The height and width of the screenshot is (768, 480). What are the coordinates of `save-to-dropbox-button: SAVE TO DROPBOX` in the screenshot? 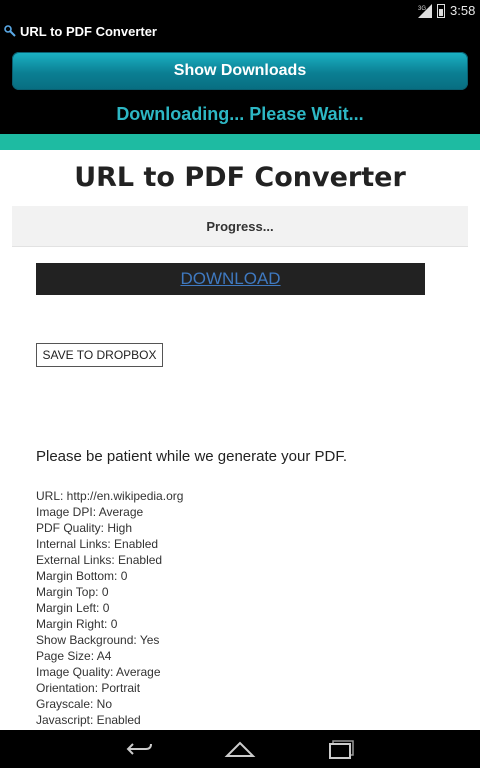 It's located at (99, 355).